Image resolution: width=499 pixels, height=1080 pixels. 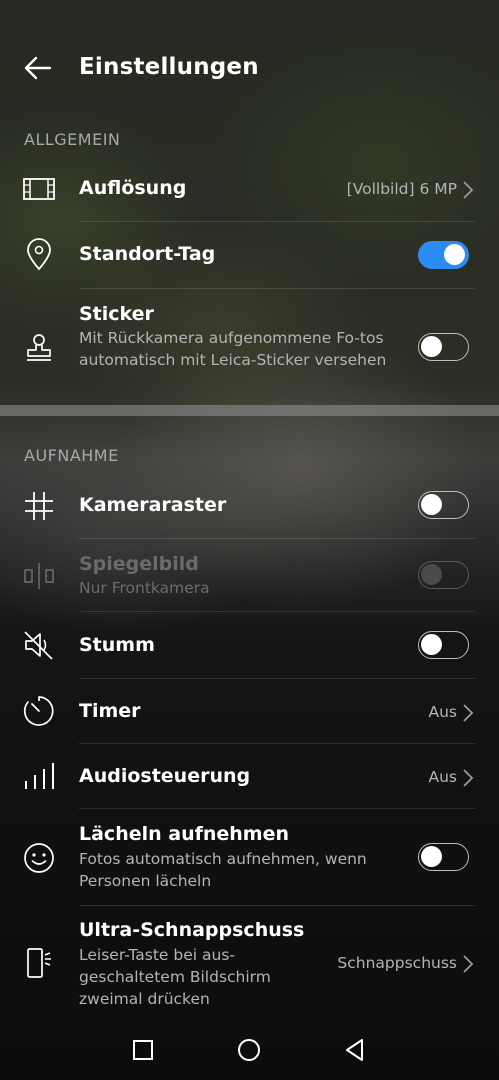 I want to click on triangle-back-icon, so click(x=355, y=1050).